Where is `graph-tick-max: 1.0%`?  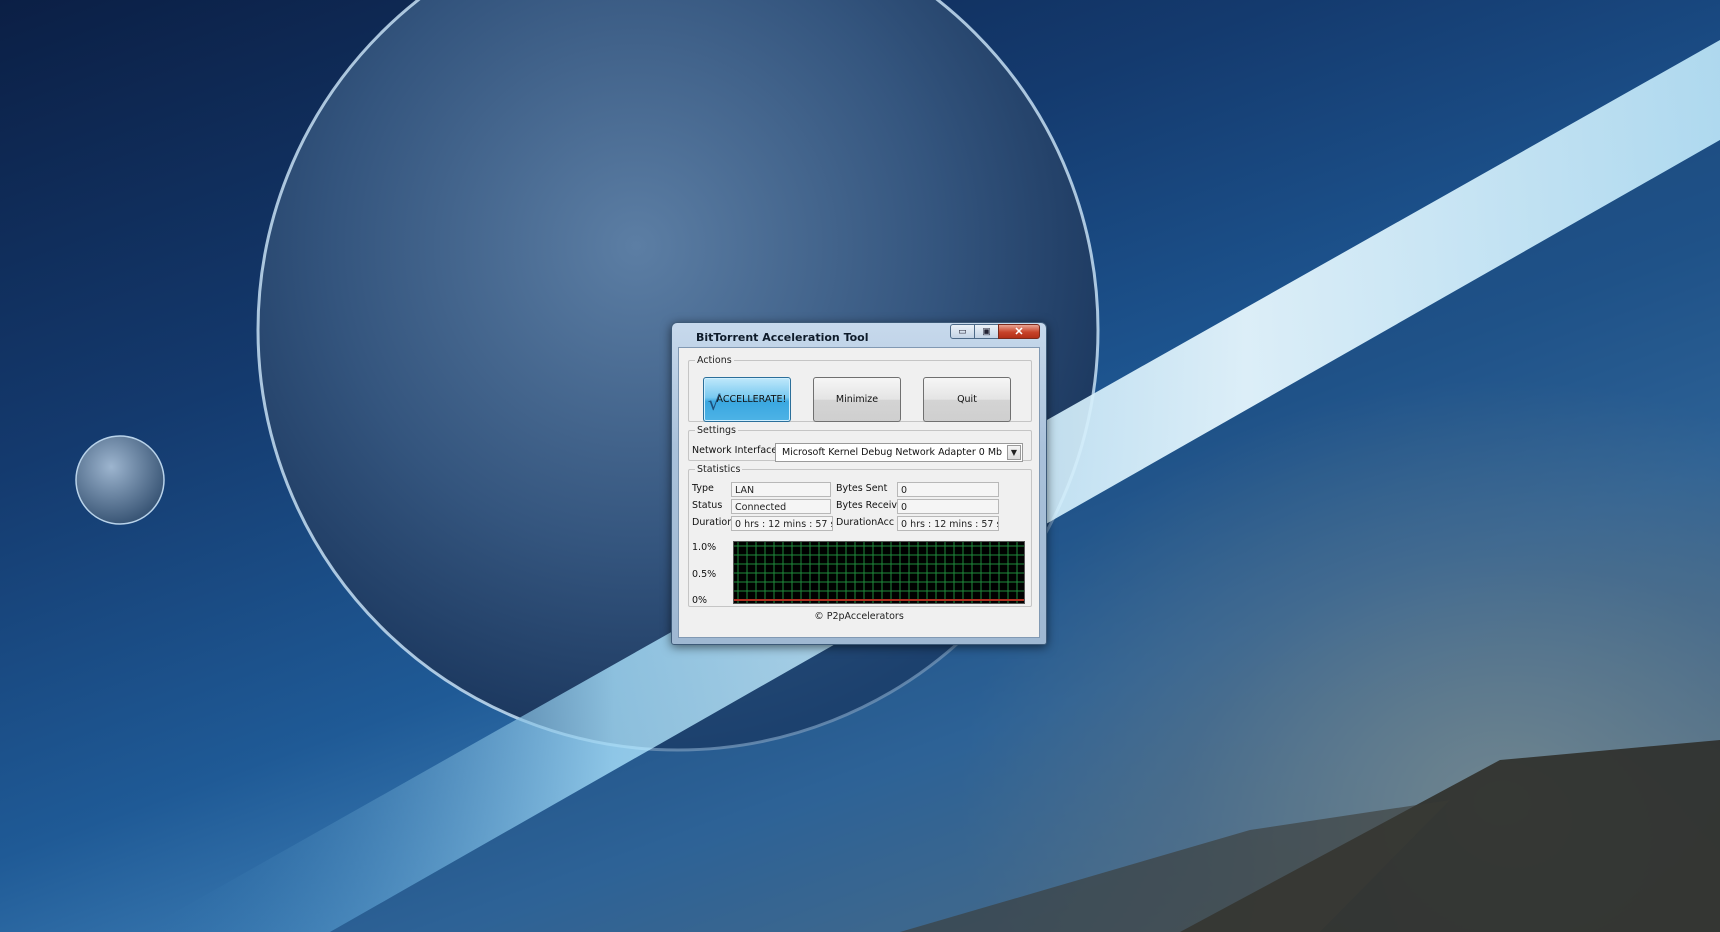 graph-tick-max: 1.0% is located at coordinates (704, 547).